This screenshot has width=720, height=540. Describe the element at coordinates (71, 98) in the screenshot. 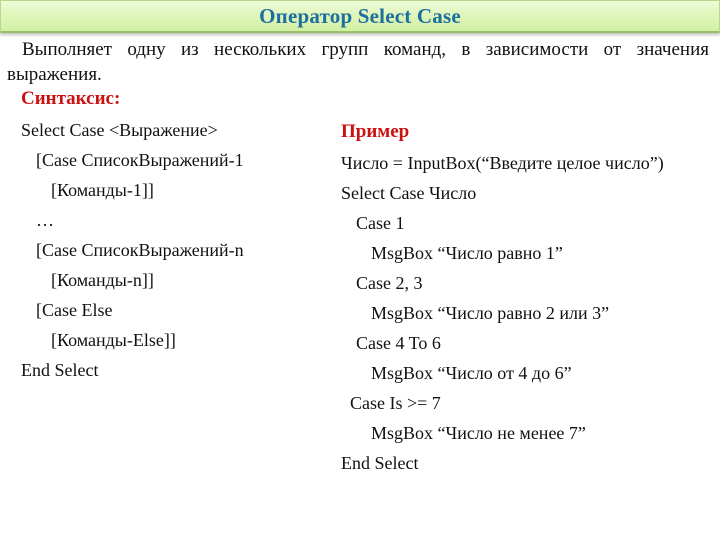

I see `syntax-heading: Синтаксис:` at that location.